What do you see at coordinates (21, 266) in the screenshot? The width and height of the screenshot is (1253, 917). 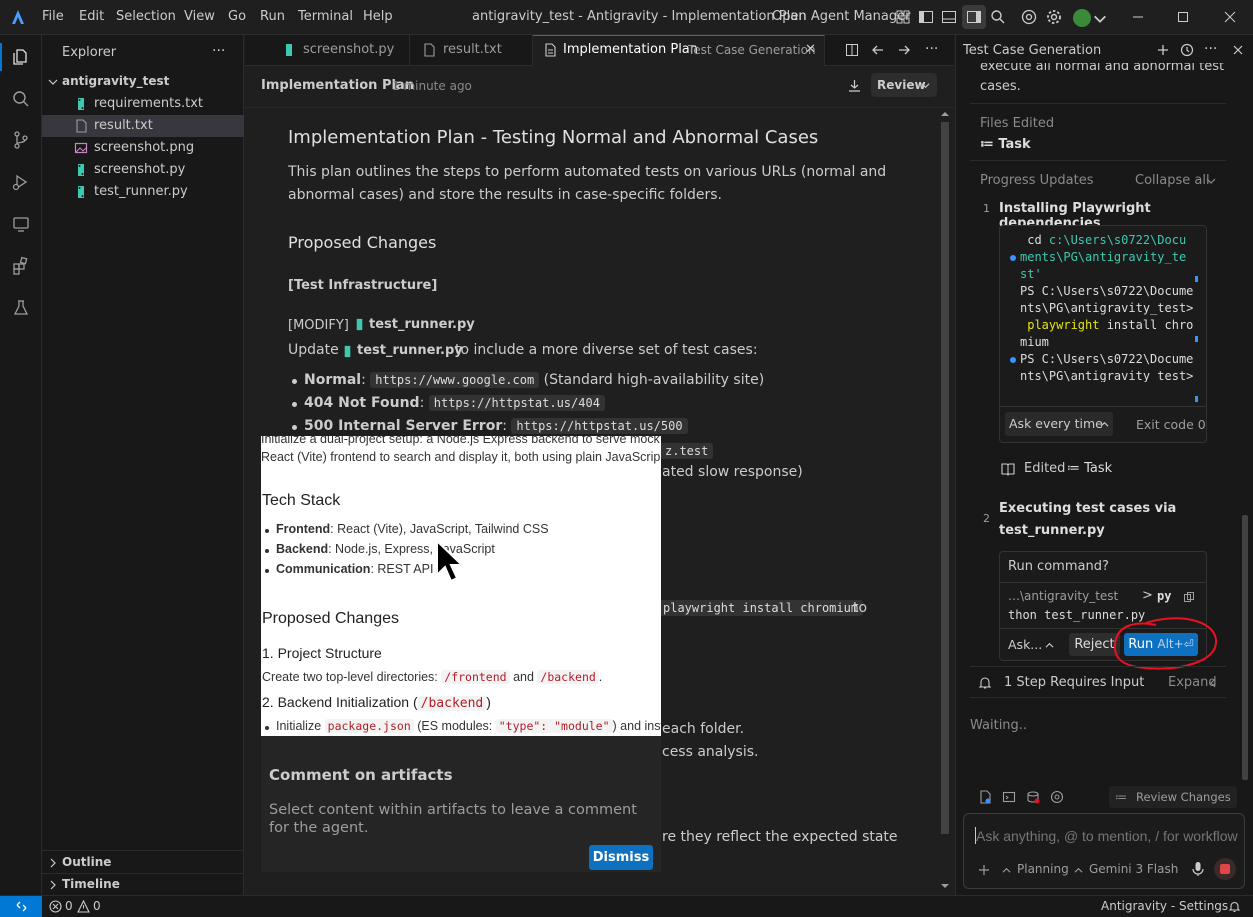 I see `extensions-icon` at bounding box center [21, 266].